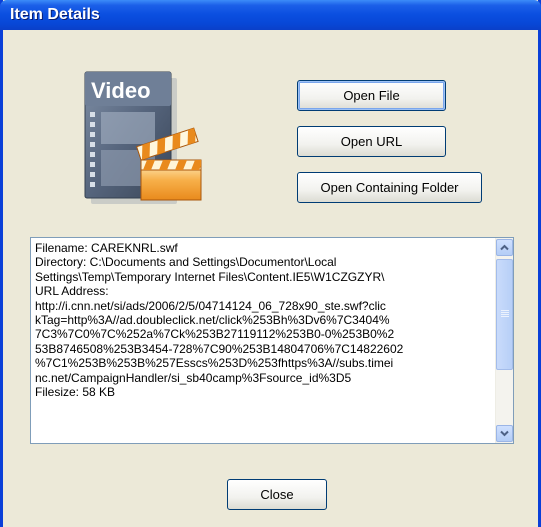 This screenshot has height=527, width=541. Describe the element at coordinates (75, 392) in the screenshot. I see `details-line: Filesize: 58 KB` at that location.